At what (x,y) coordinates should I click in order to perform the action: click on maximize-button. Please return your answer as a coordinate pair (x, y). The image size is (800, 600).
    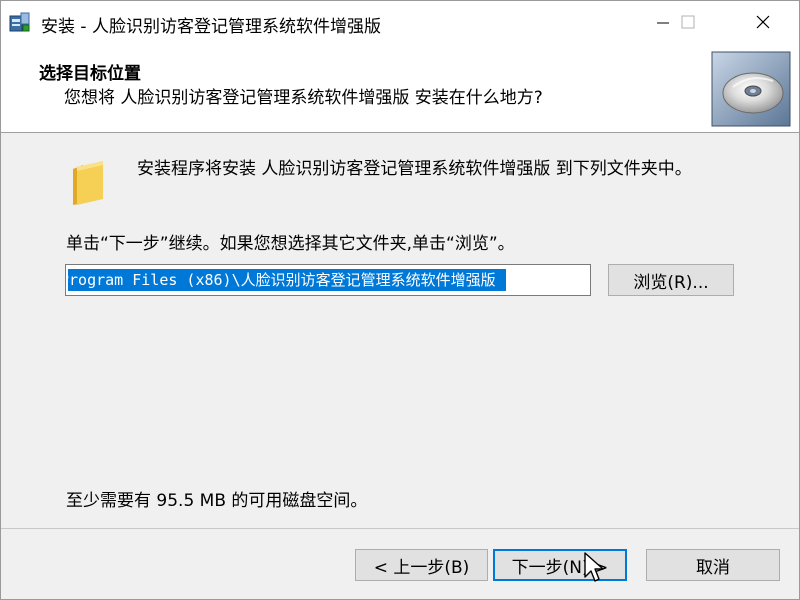
    Looking at the image, I should click on (688, 23).